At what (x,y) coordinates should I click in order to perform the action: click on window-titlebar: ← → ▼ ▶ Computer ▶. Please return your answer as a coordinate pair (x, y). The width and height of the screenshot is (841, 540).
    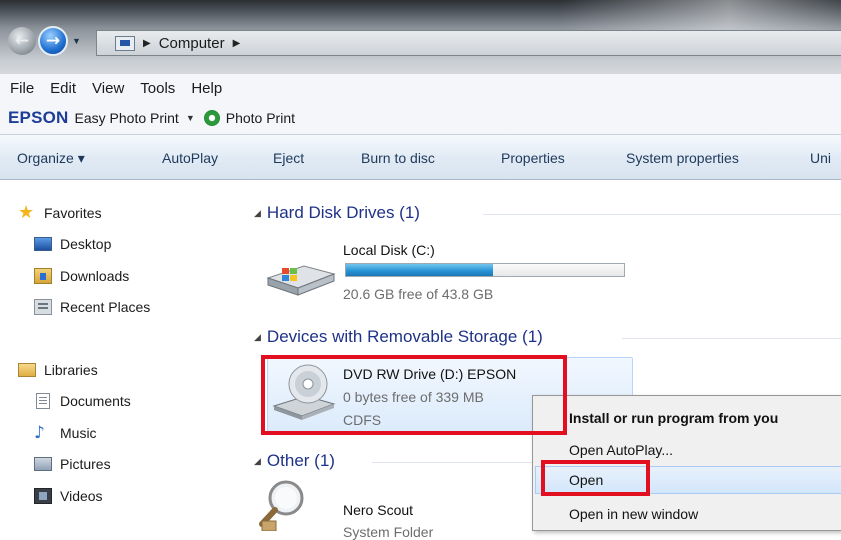
    Looking at the image, I should click on (420, 37).